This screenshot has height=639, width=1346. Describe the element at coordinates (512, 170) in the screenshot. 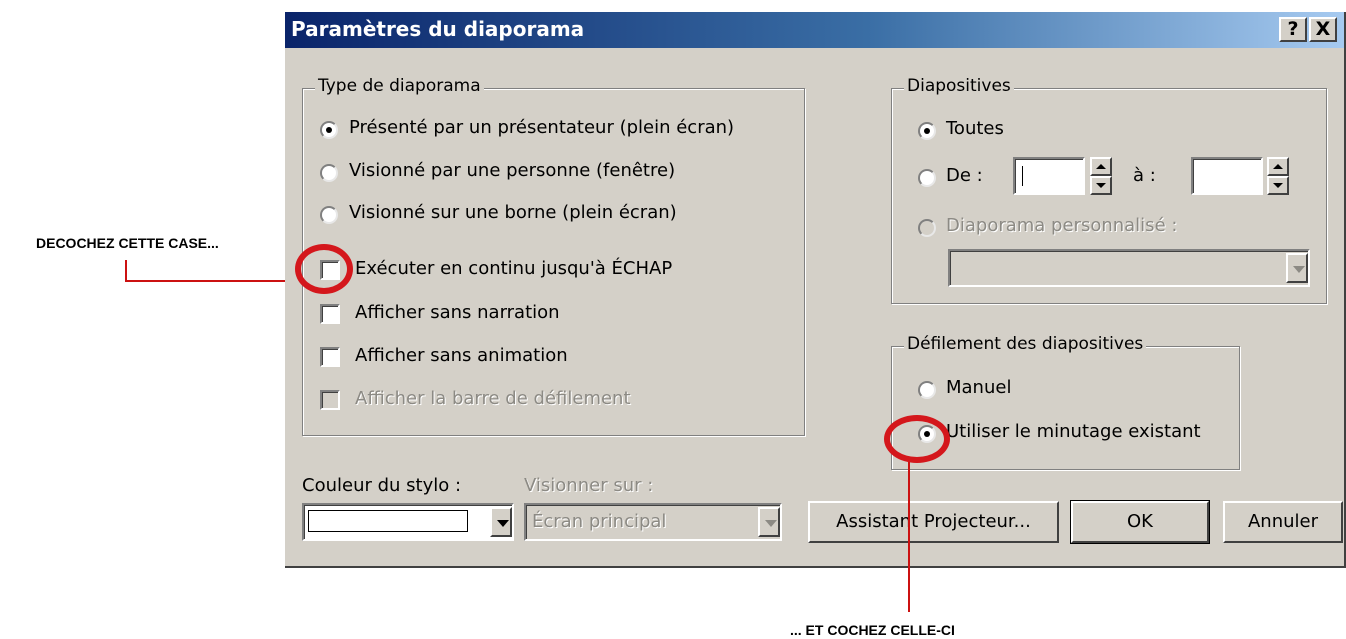

I see `individual-label: Visionné par une personne (fenêtre)` at that location.